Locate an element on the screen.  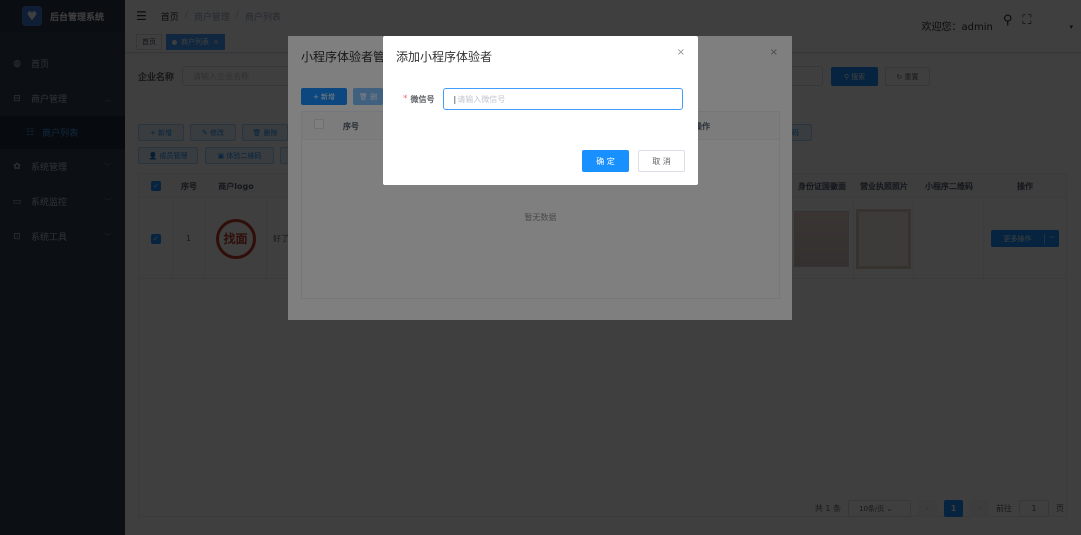
wechat-field-row: * 微信号 | 请输入微信号 is located at coordinates (543, 99).